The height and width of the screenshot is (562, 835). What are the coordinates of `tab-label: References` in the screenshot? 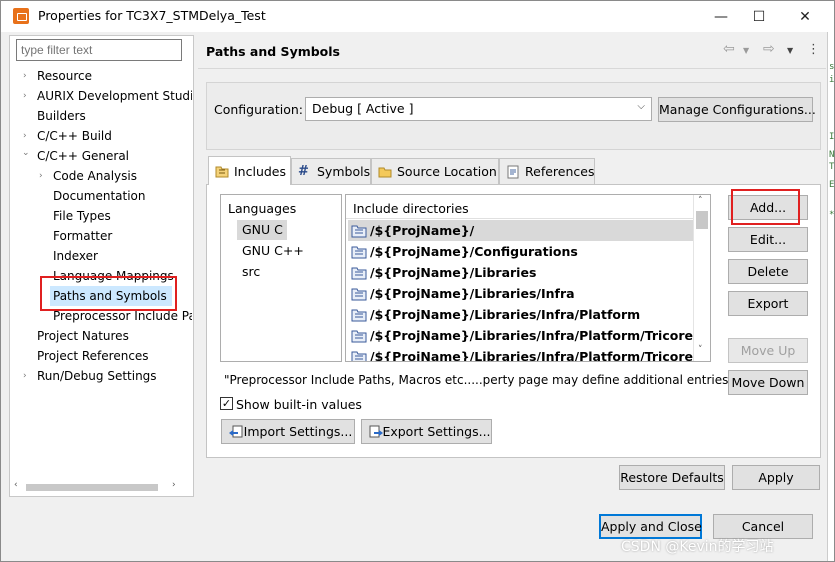 It's located at (560, 171).